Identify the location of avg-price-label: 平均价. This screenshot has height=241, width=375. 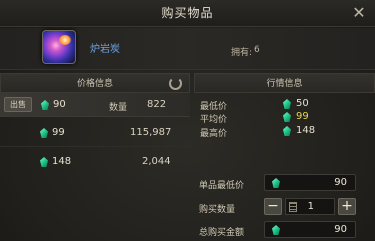
(214, 120).